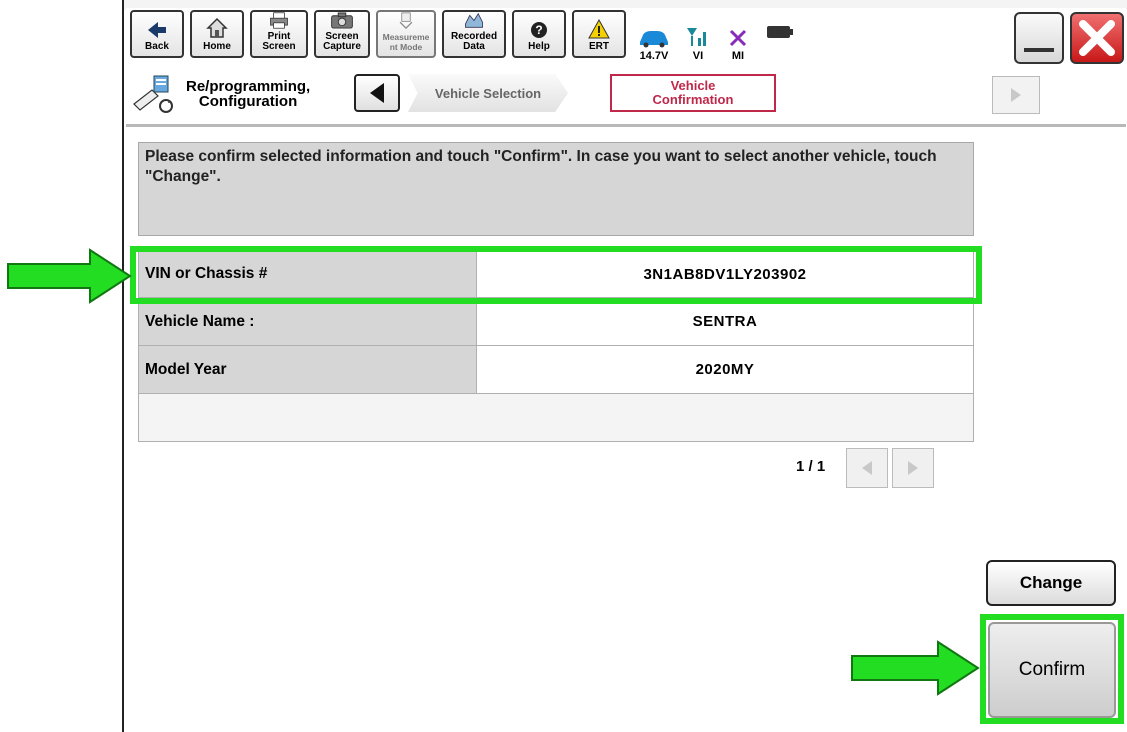 The height and width of the screenshot is (732, 1127). I want to click on page-next-button, so click(913, 468).